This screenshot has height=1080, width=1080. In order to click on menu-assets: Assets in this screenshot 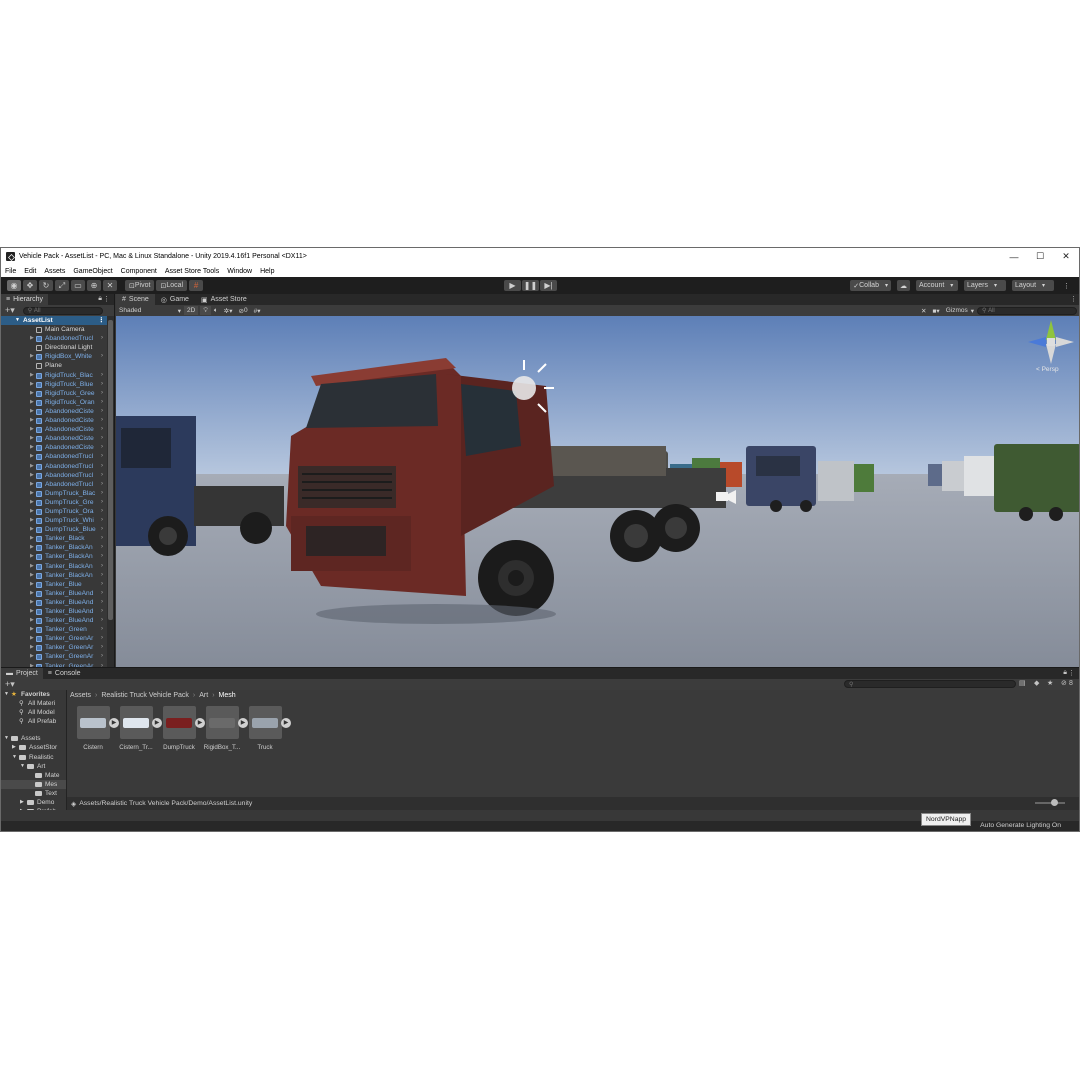, I will do `click(54, 271)`.